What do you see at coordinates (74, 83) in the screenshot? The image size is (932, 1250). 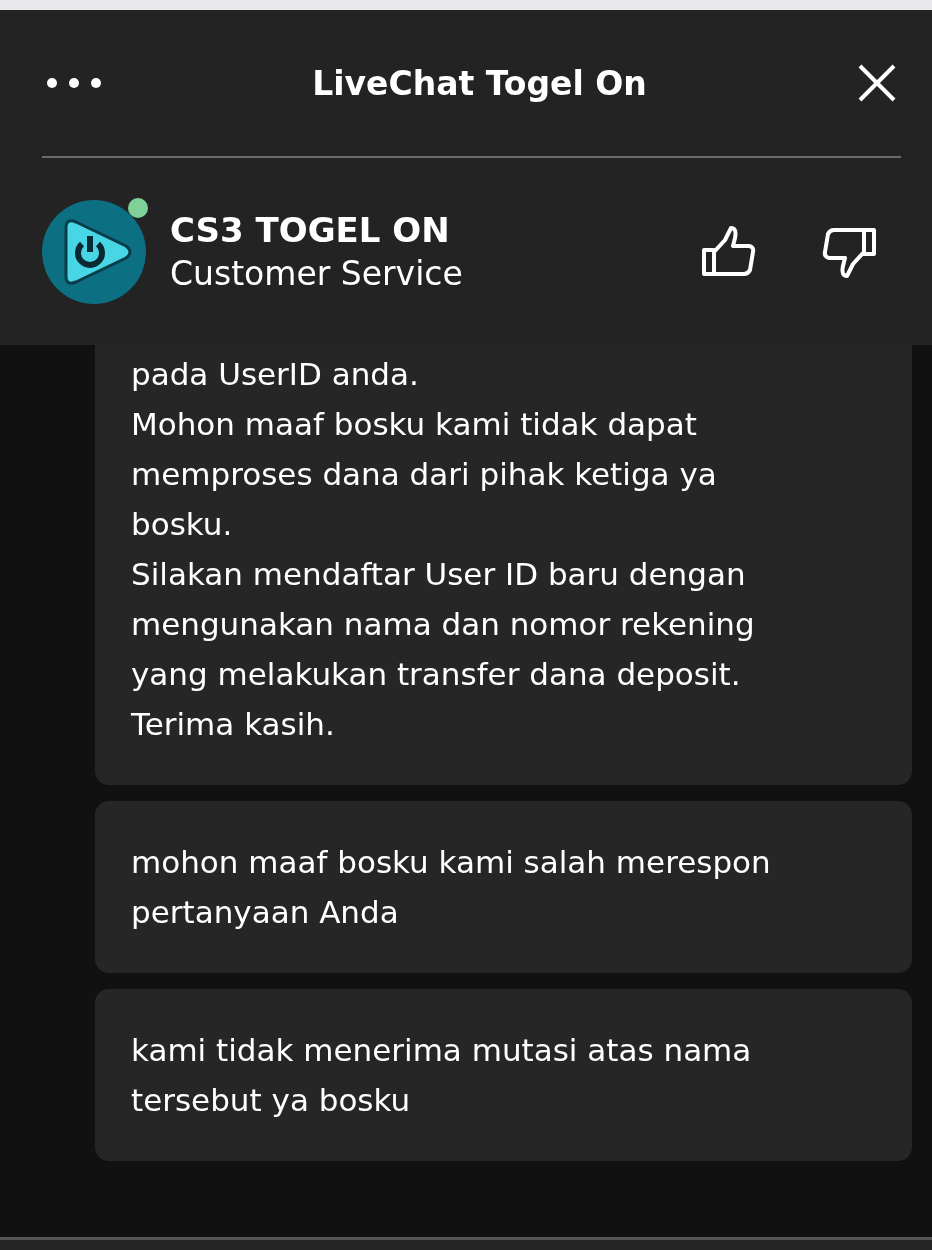 I see `more-icon` at bounding box center [74, 83].